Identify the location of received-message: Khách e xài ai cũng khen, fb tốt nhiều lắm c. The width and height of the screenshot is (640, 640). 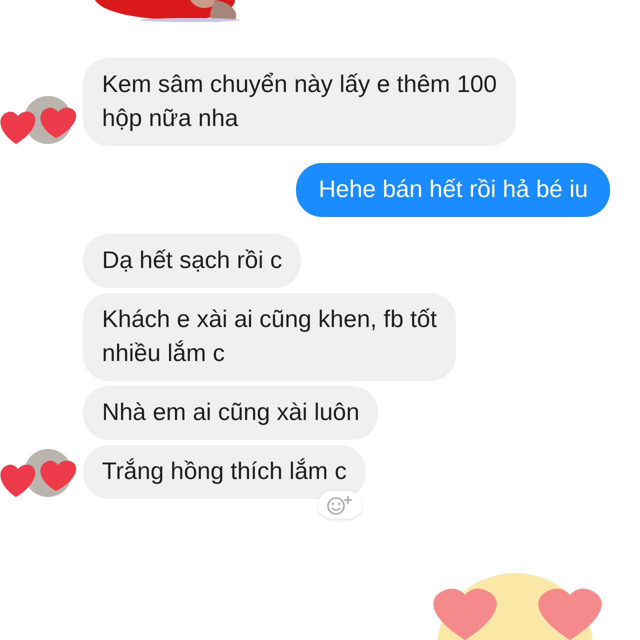
(269, 337).